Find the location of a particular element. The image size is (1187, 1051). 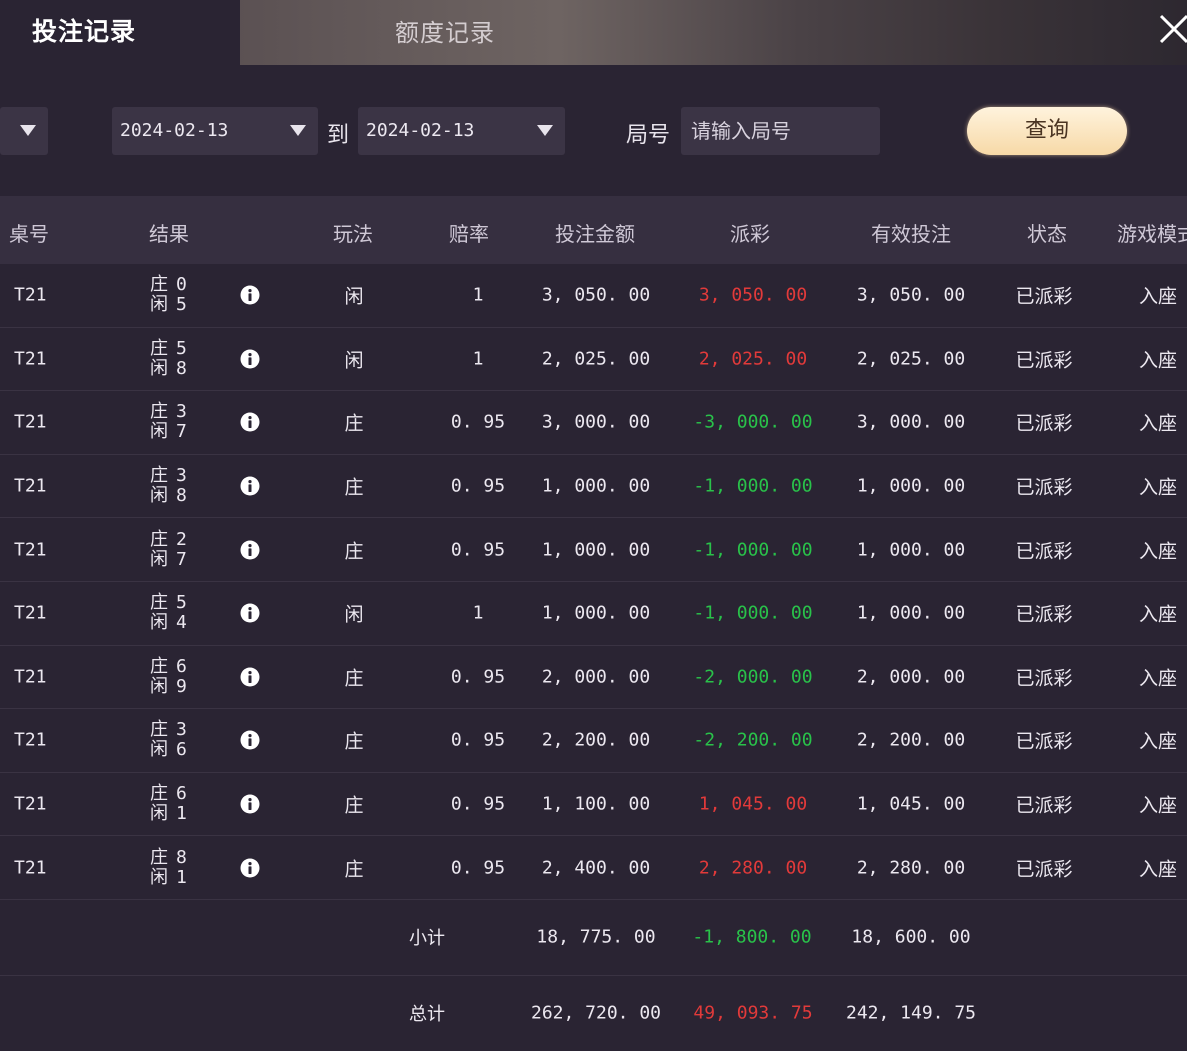

cell-valid-bet: 3, 050. 00 is located at coordinates (911, 295).